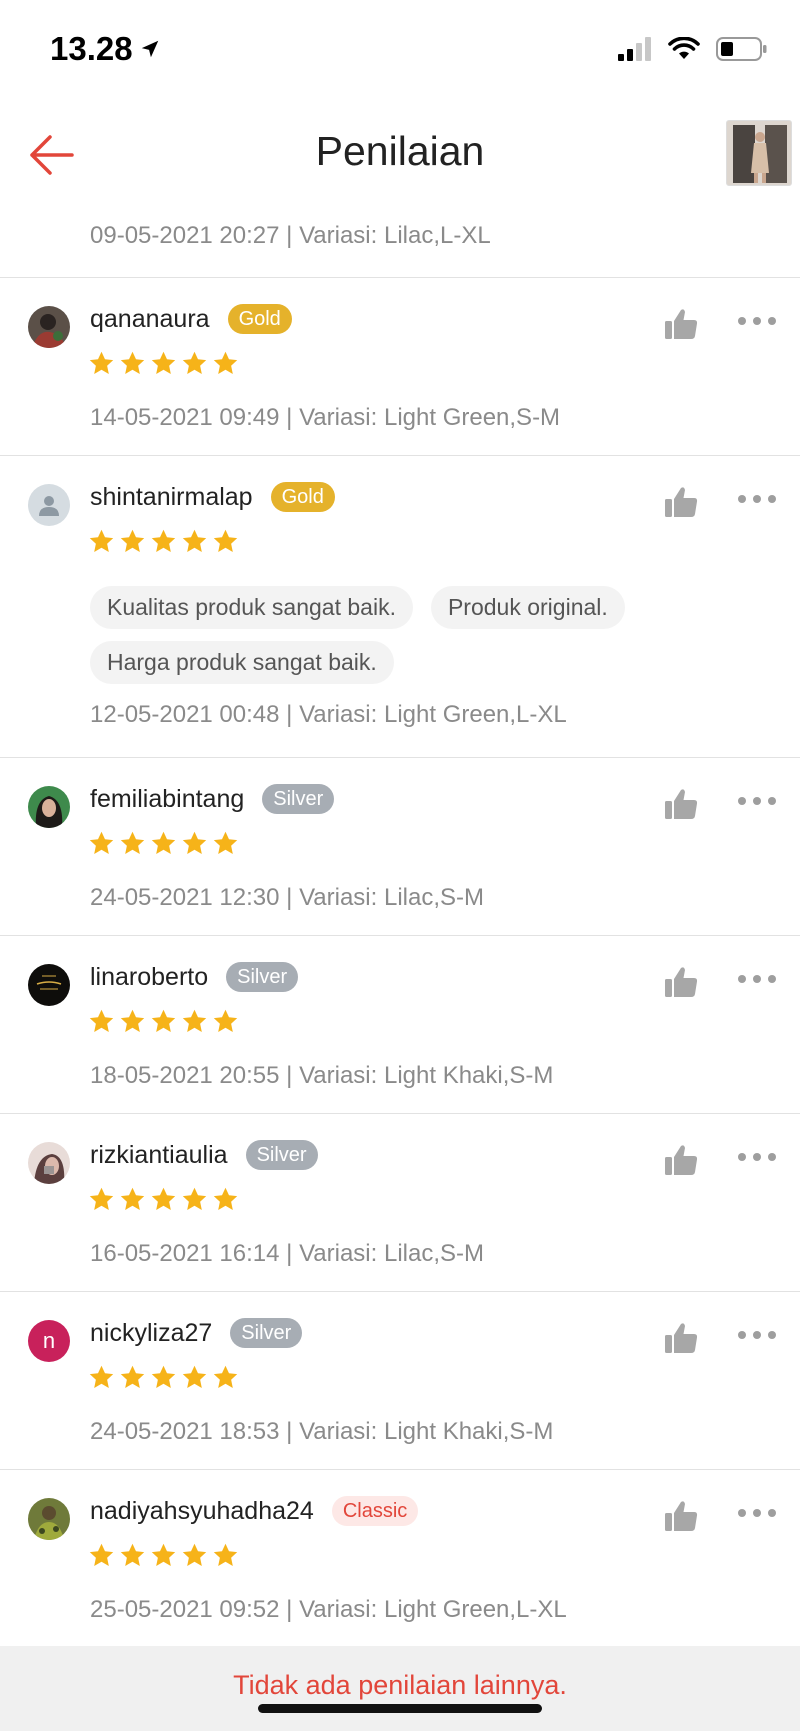  I want to click on reviewer-username: shintanirmalap, so click(171, 497).